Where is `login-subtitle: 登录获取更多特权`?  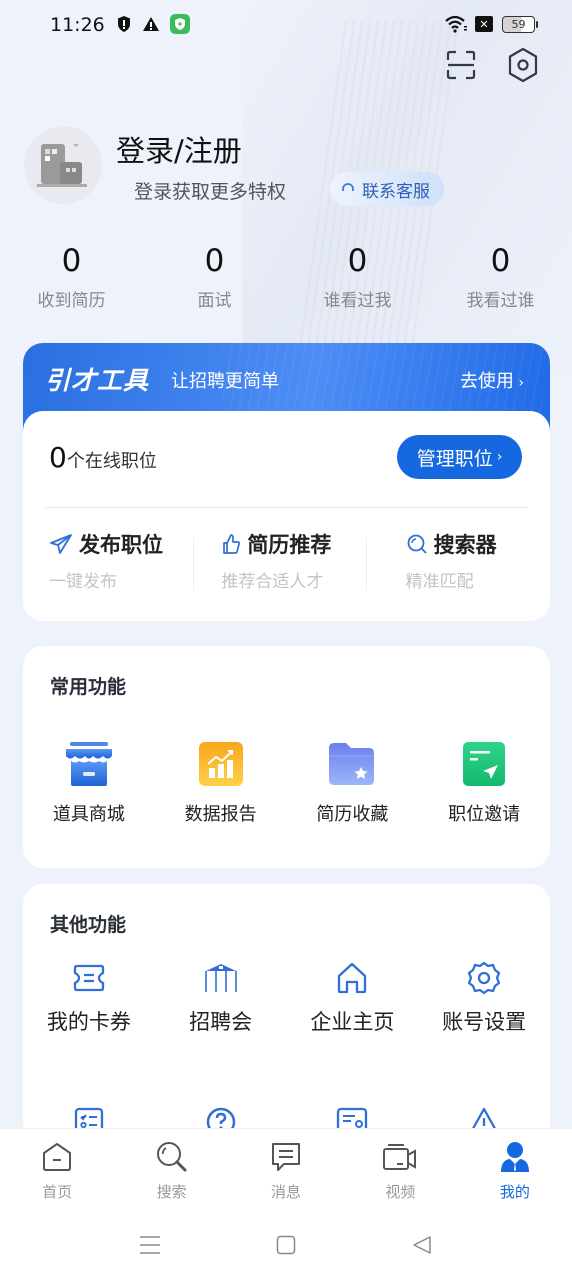
login-subtitle: 登录获取更多特权 is located at coordinates (210, 192).